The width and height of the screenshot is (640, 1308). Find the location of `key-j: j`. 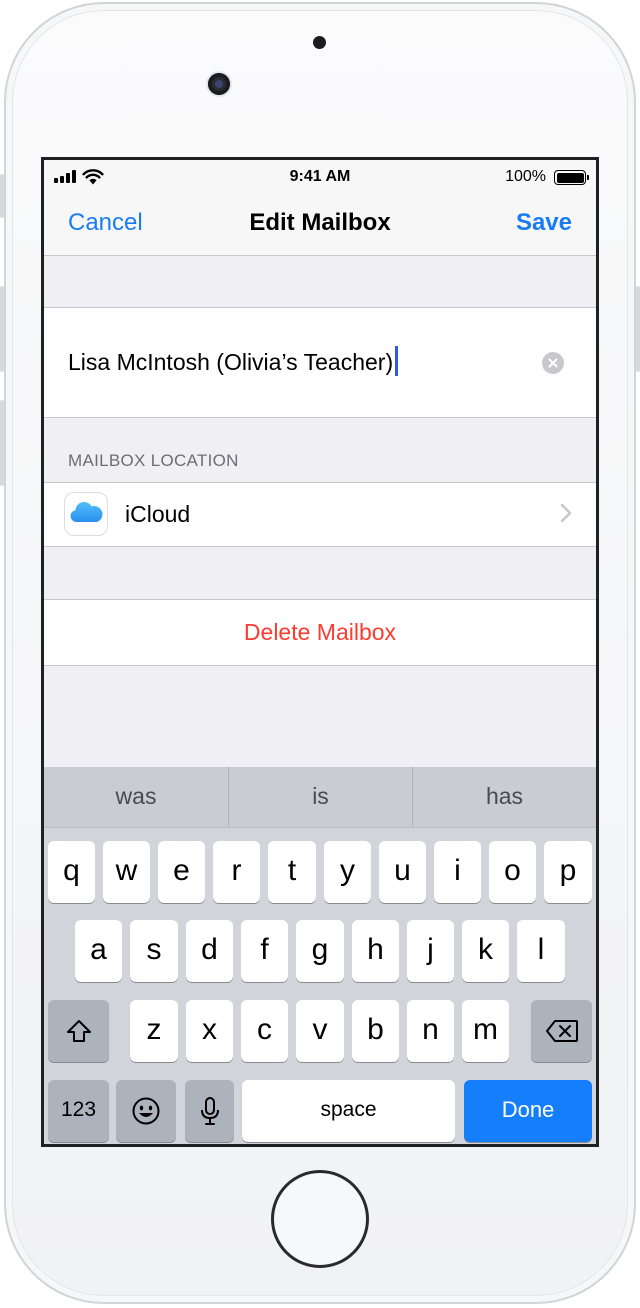

key-j: j is located at coordinates (430, 951).